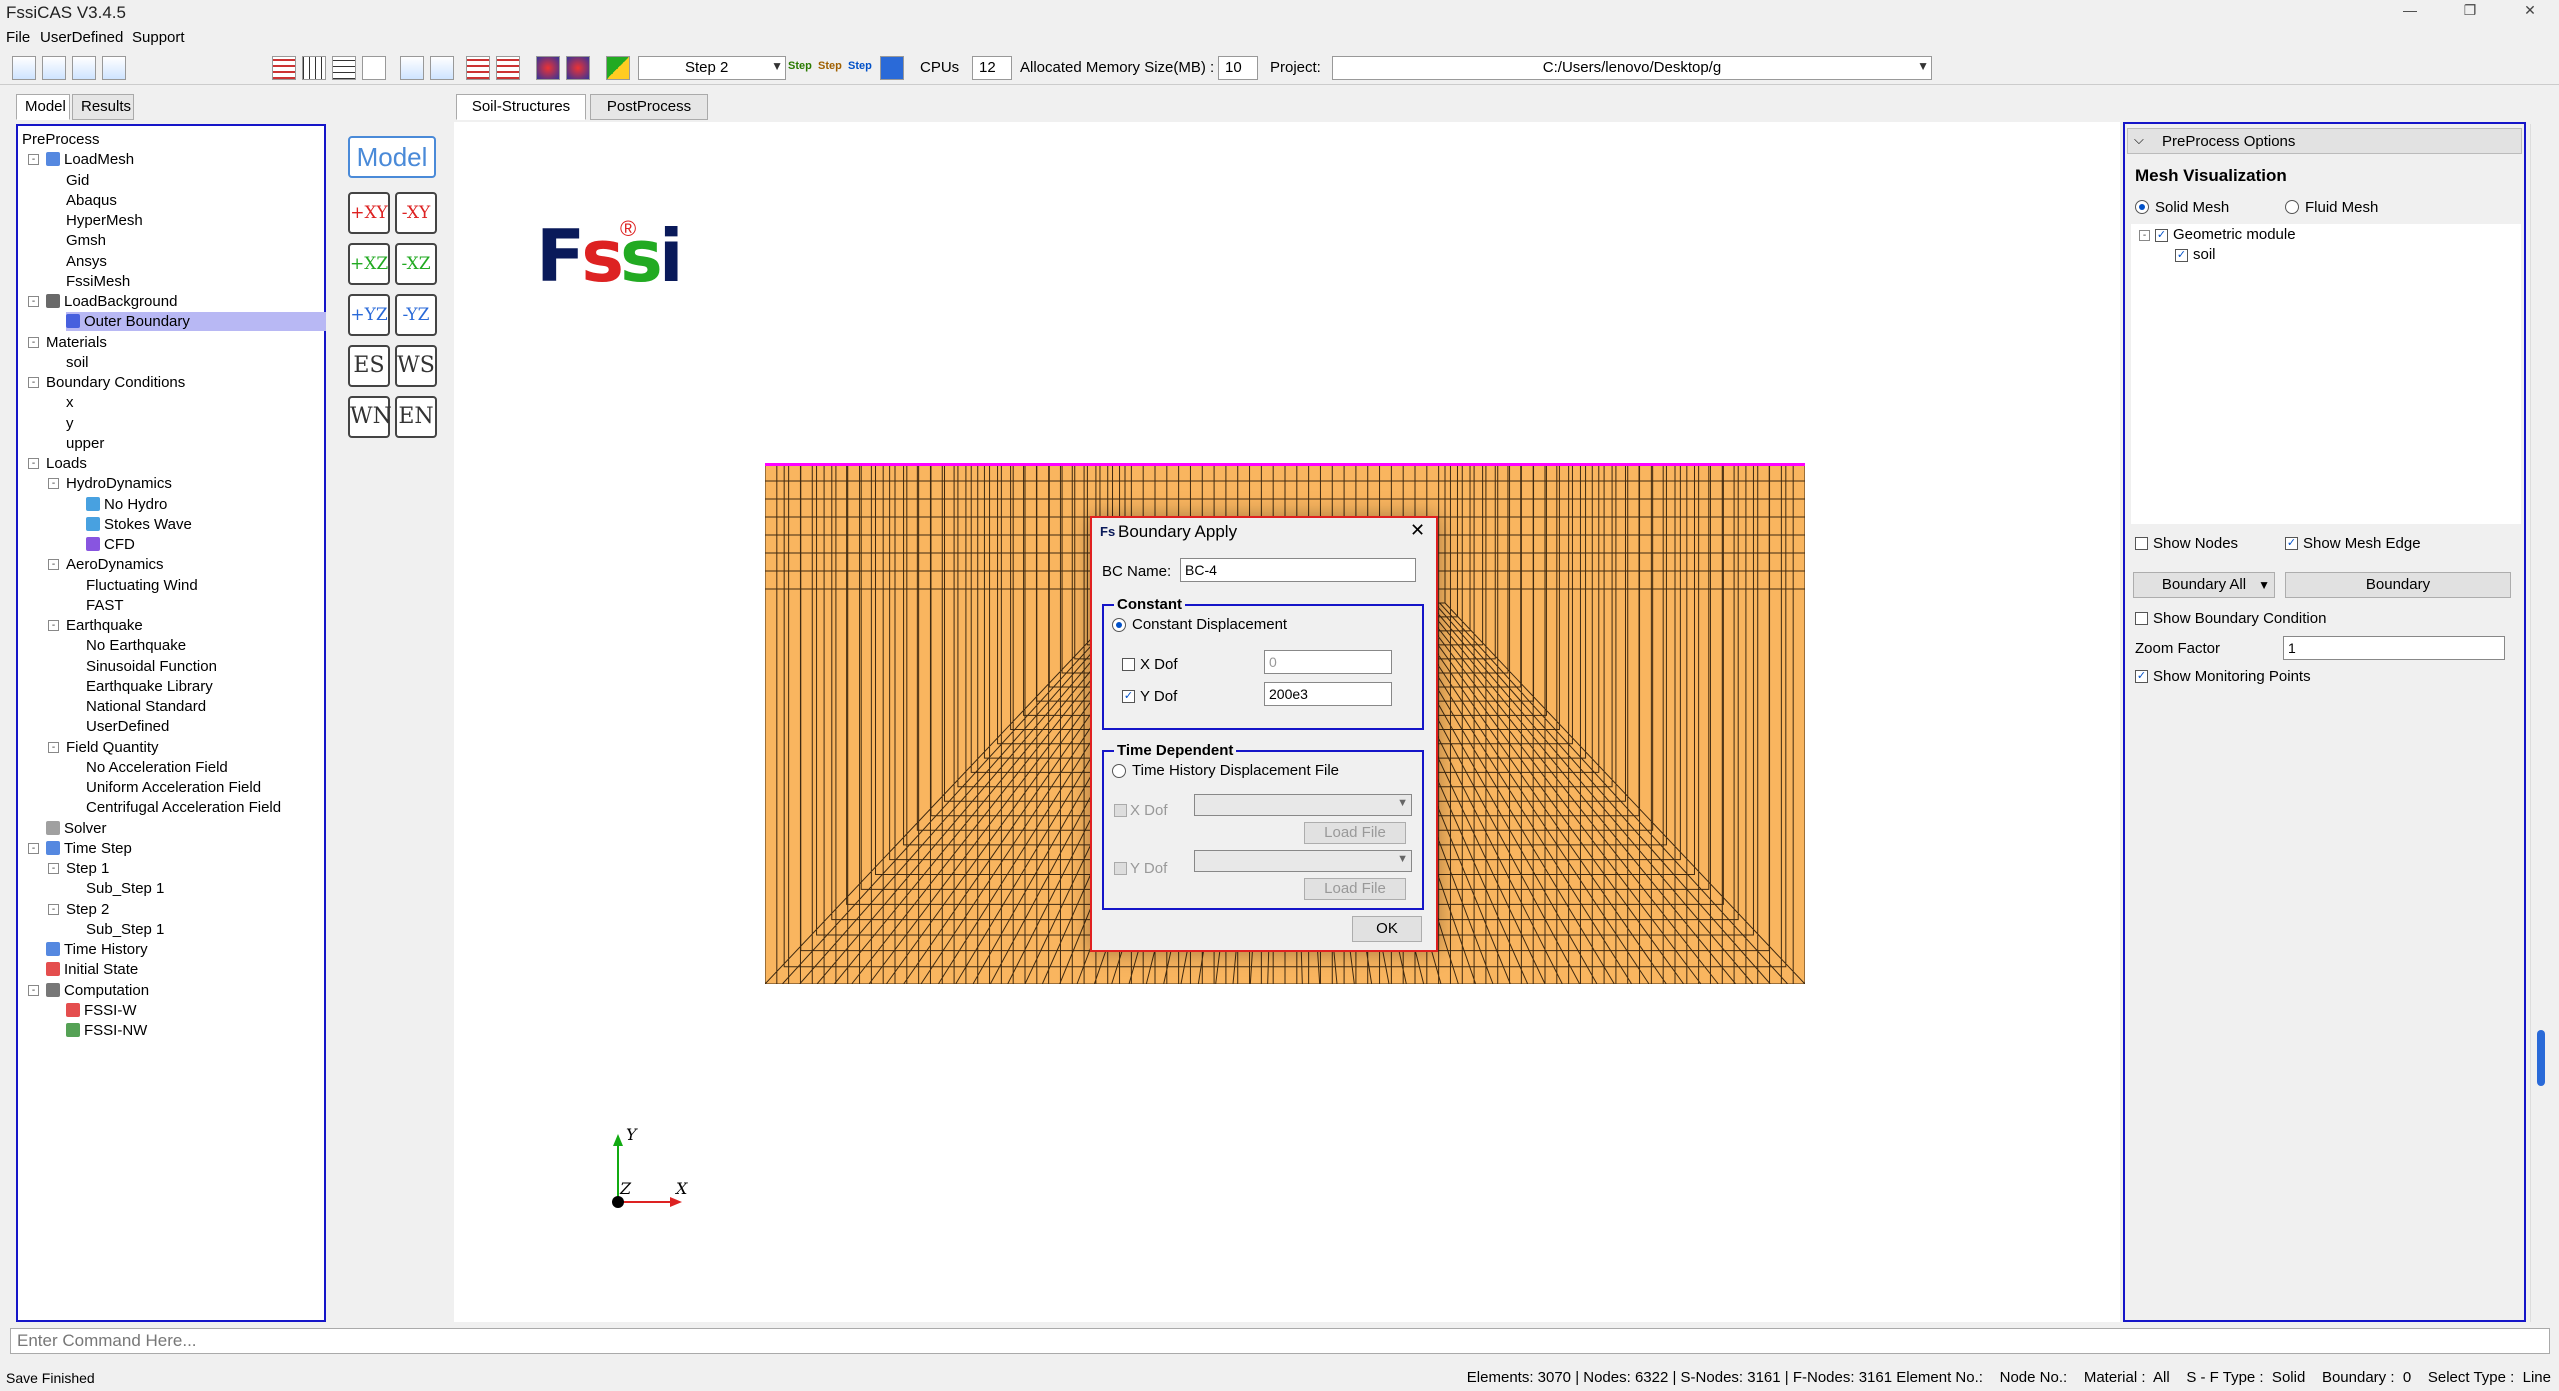 The image size is (2559, 1391). Describe the element at coordinates (158, 37) in the screenshot. I see `menu-support: Support` at that location.